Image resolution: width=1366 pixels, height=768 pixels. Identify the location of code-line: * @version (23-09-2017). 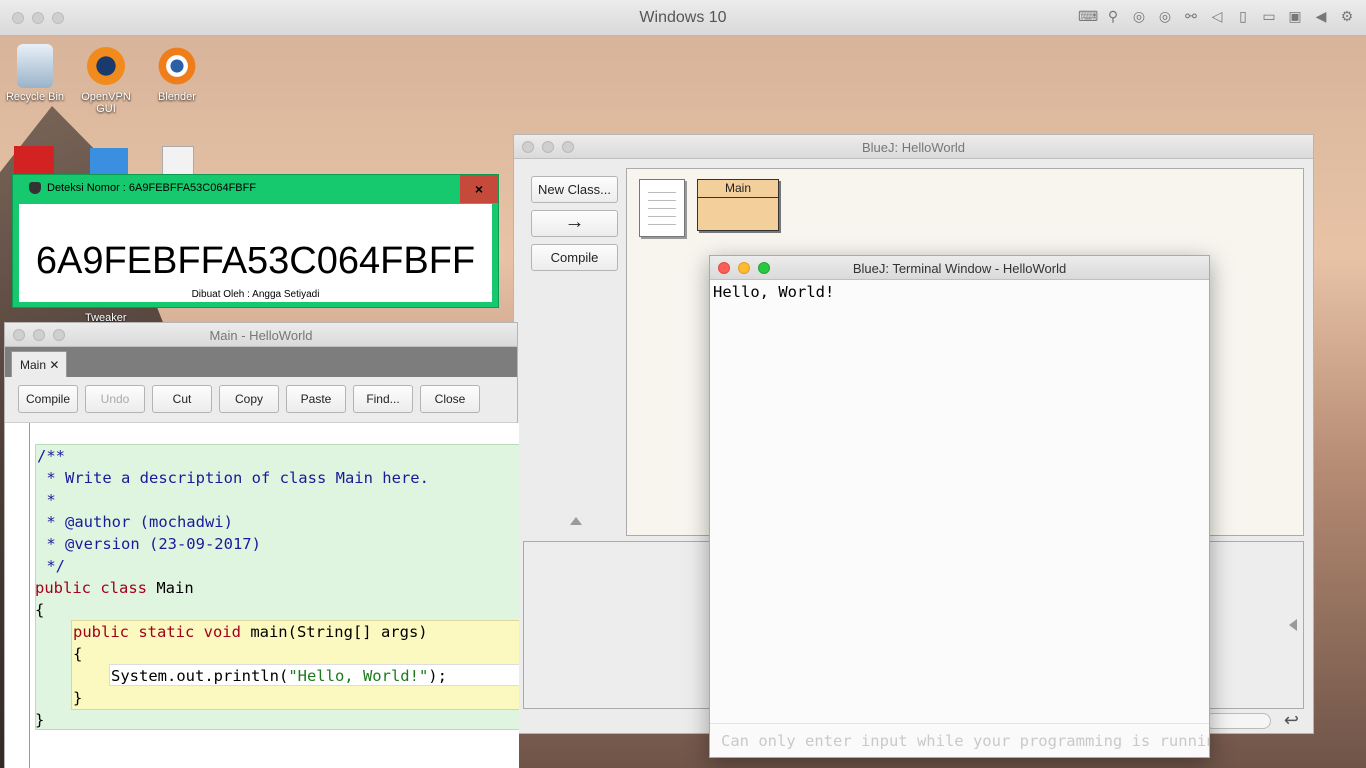
(149, 544).